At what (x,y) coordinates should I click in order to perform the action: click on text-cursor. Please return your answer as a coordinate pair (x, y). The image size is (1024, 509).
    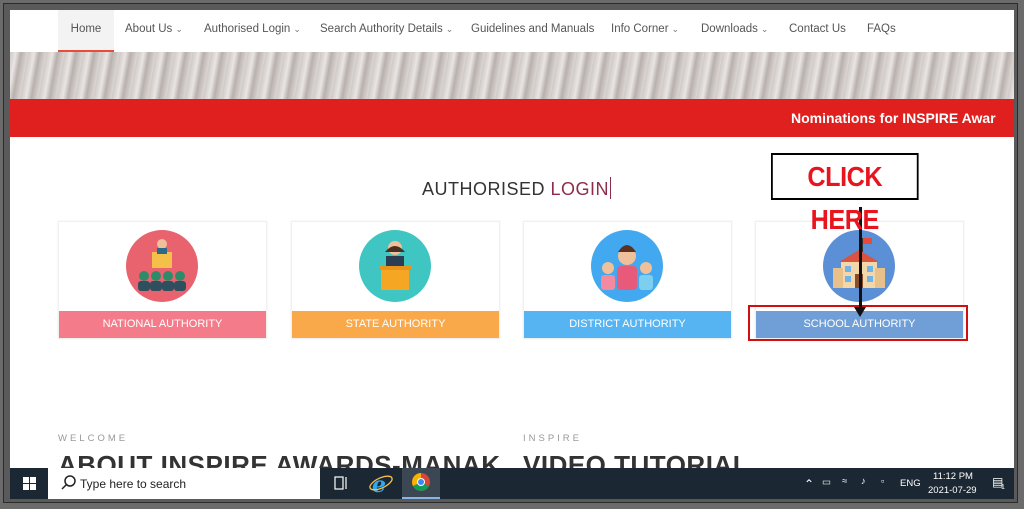
    Looking at the image, I should click on (611, 188).